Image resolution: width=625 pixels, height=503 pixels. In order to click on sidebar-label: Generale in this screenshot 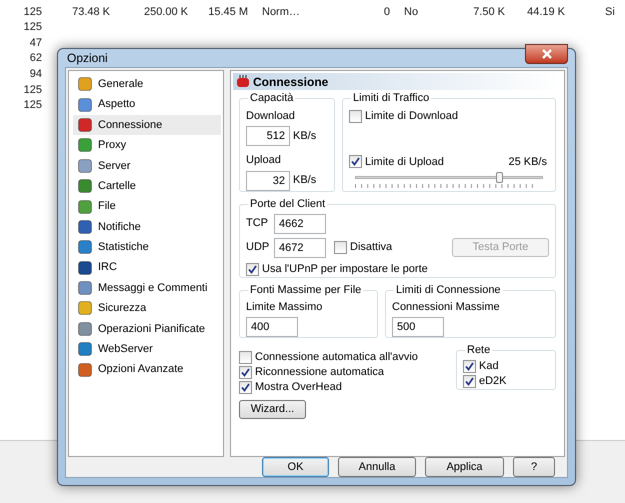, I will do `click(121, 84)`.